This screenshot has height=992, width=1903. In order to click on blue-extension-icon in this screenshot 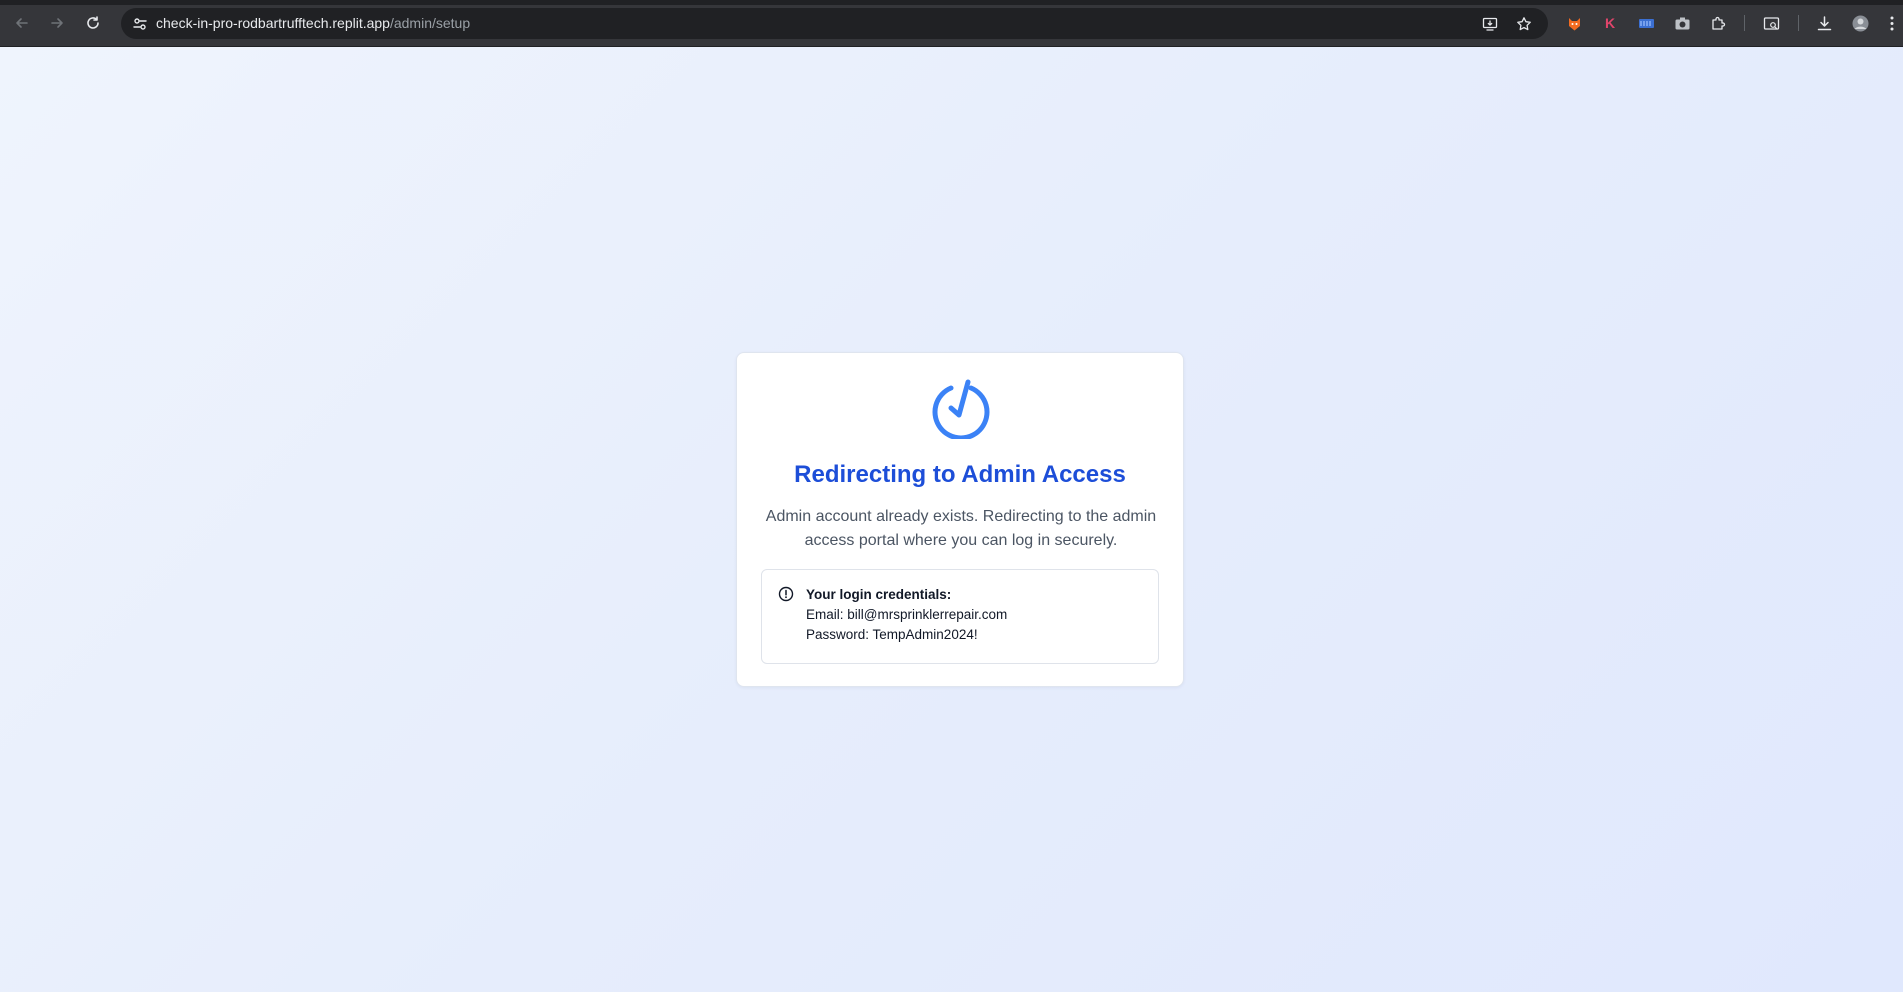, I will do `click(1646, 23)`.